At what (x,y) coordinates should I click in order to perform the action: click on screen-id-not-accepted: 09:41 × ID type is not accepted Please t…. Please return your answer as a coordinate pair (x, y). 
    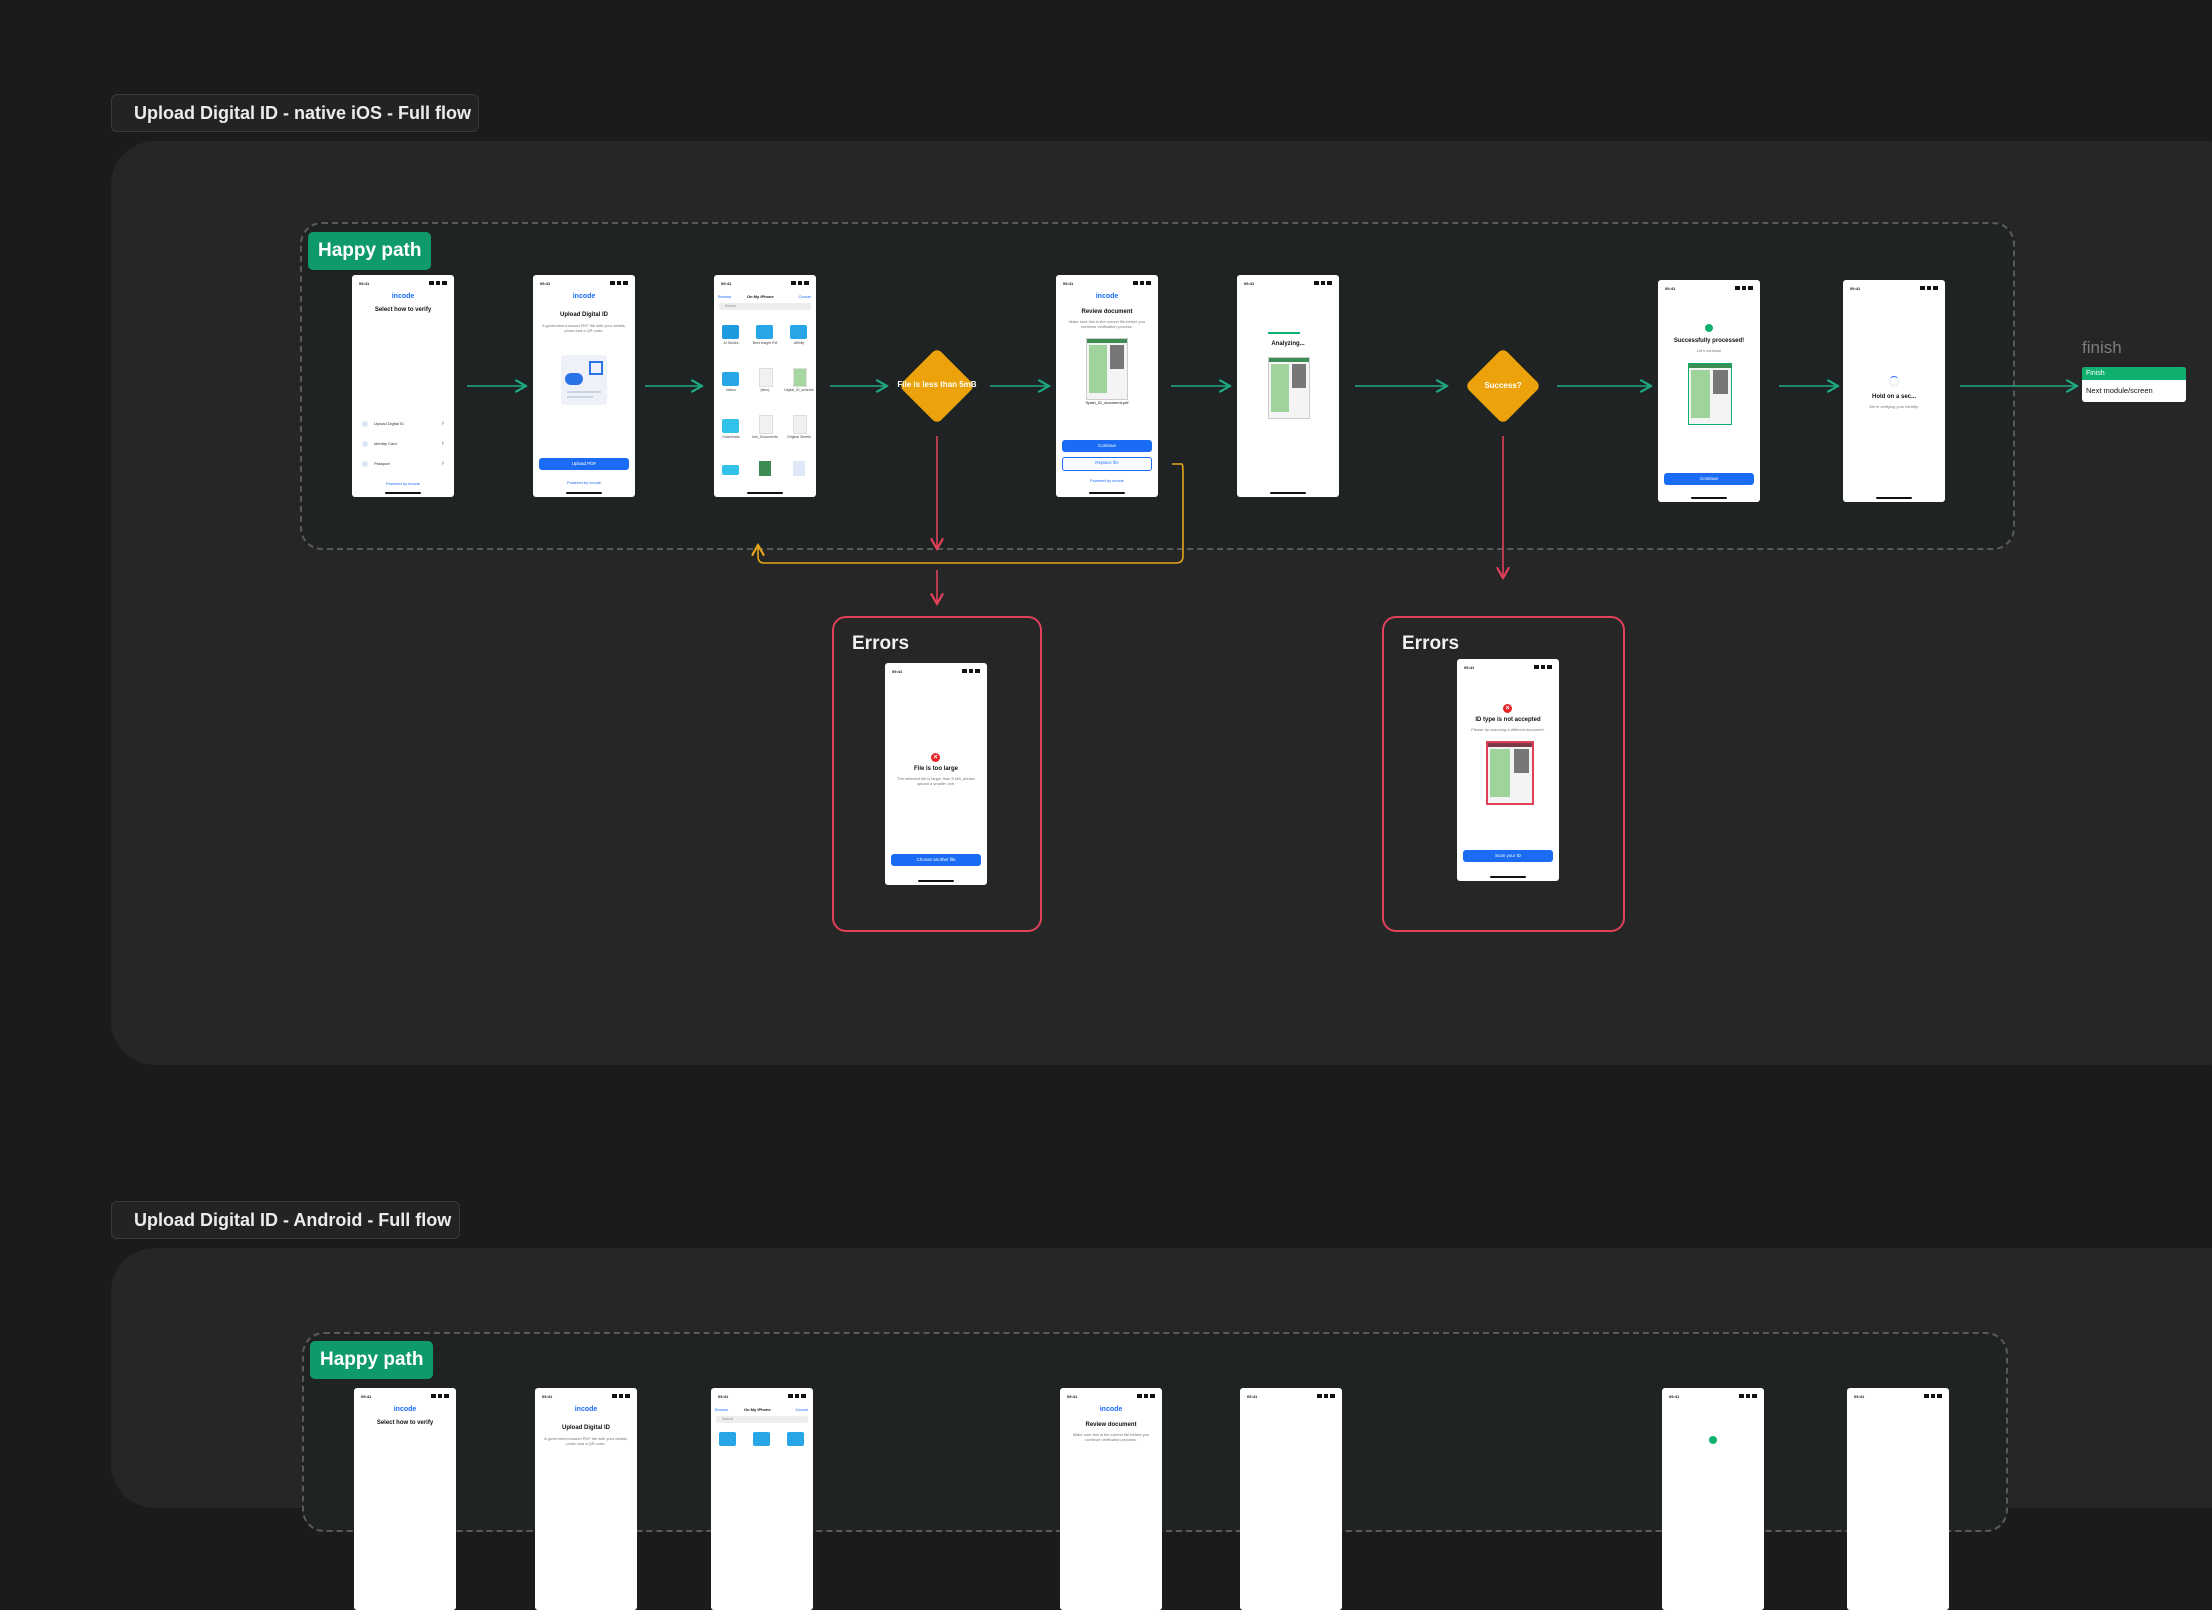
    Looking at the image, I should click on (1508, 770).